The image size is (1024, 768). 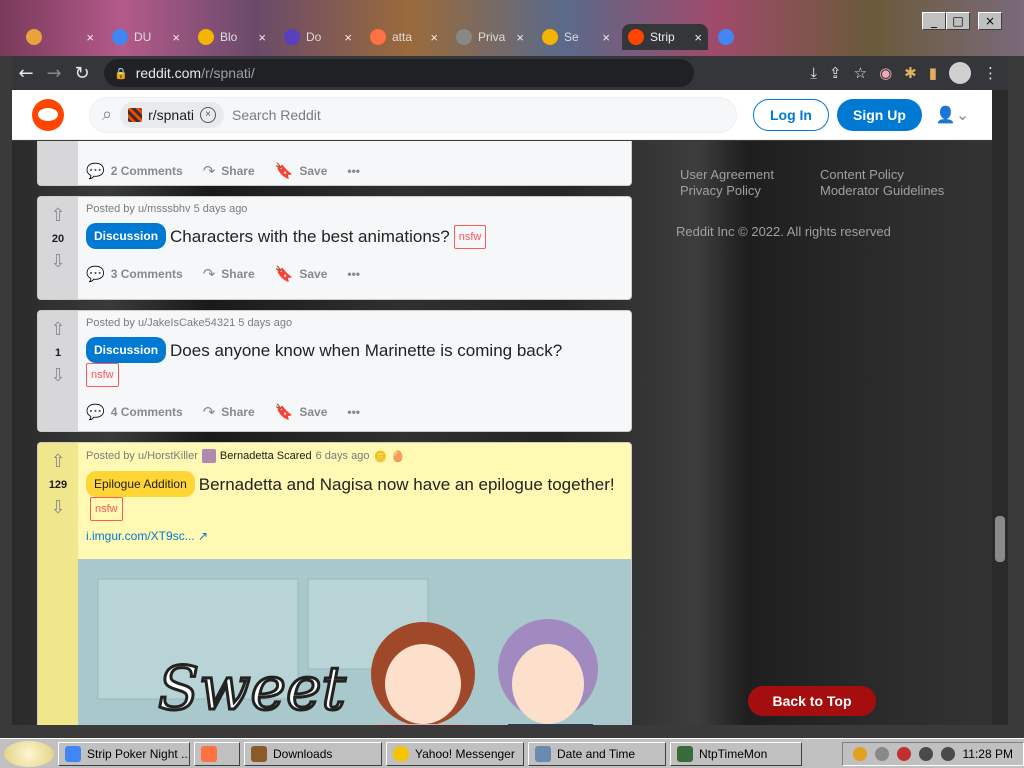 What do you see at coordinates (1000, 407) in the screenshot?
I see `scrollbar` at bounding box center [1000, 407].